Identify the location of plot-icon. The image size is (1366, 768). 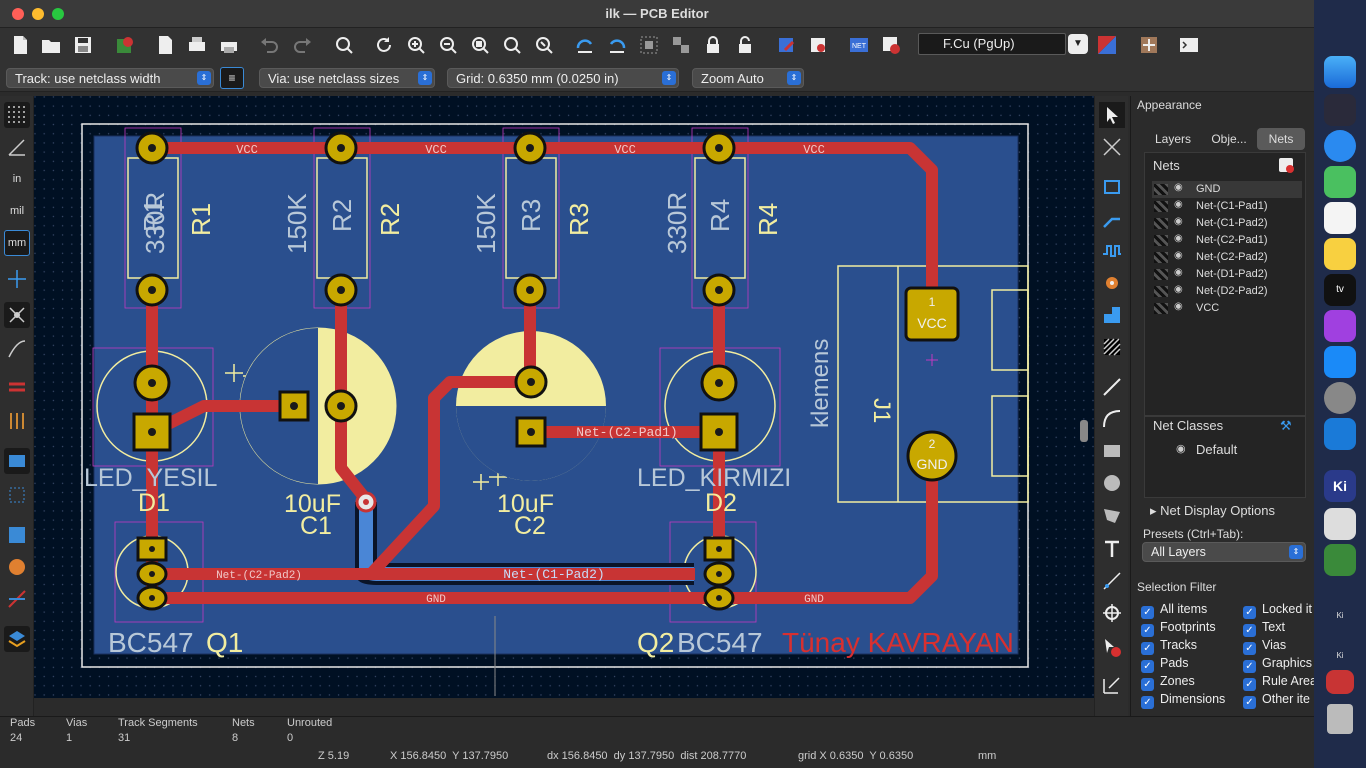
(229, 45).